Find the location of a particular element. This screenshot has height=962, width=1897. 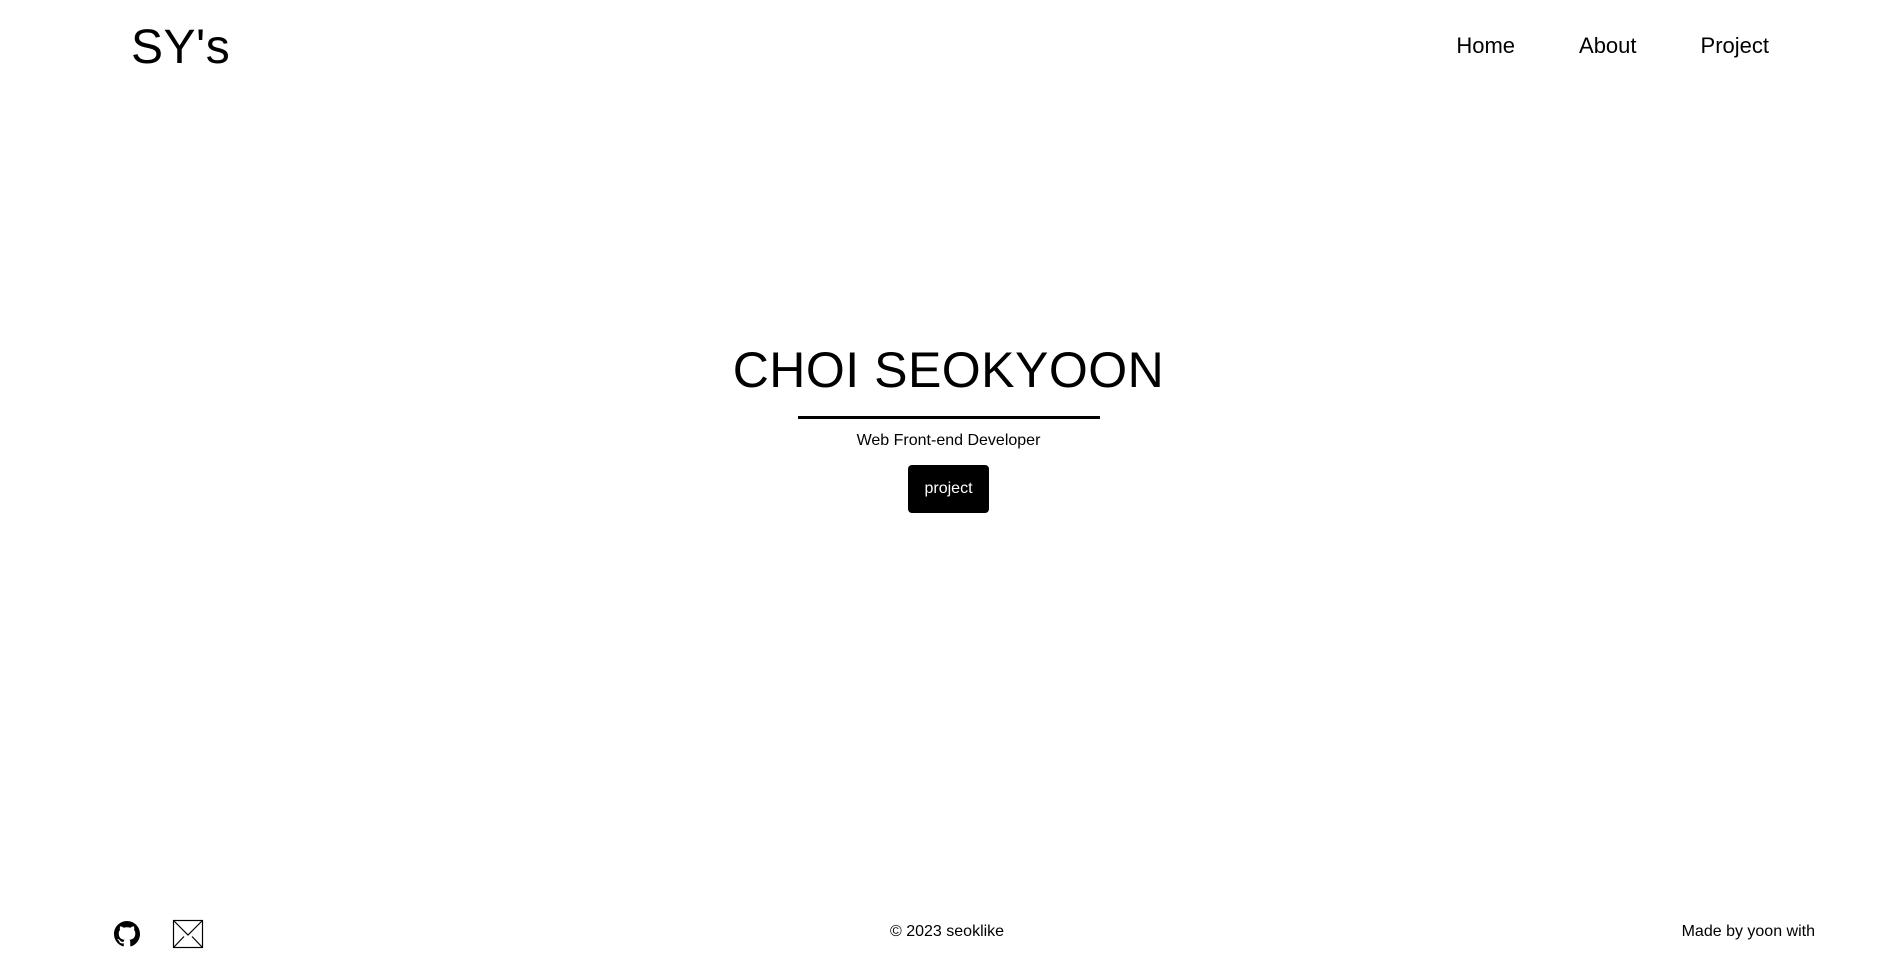

site-logo: SY's is located at coordinates (180, 48).